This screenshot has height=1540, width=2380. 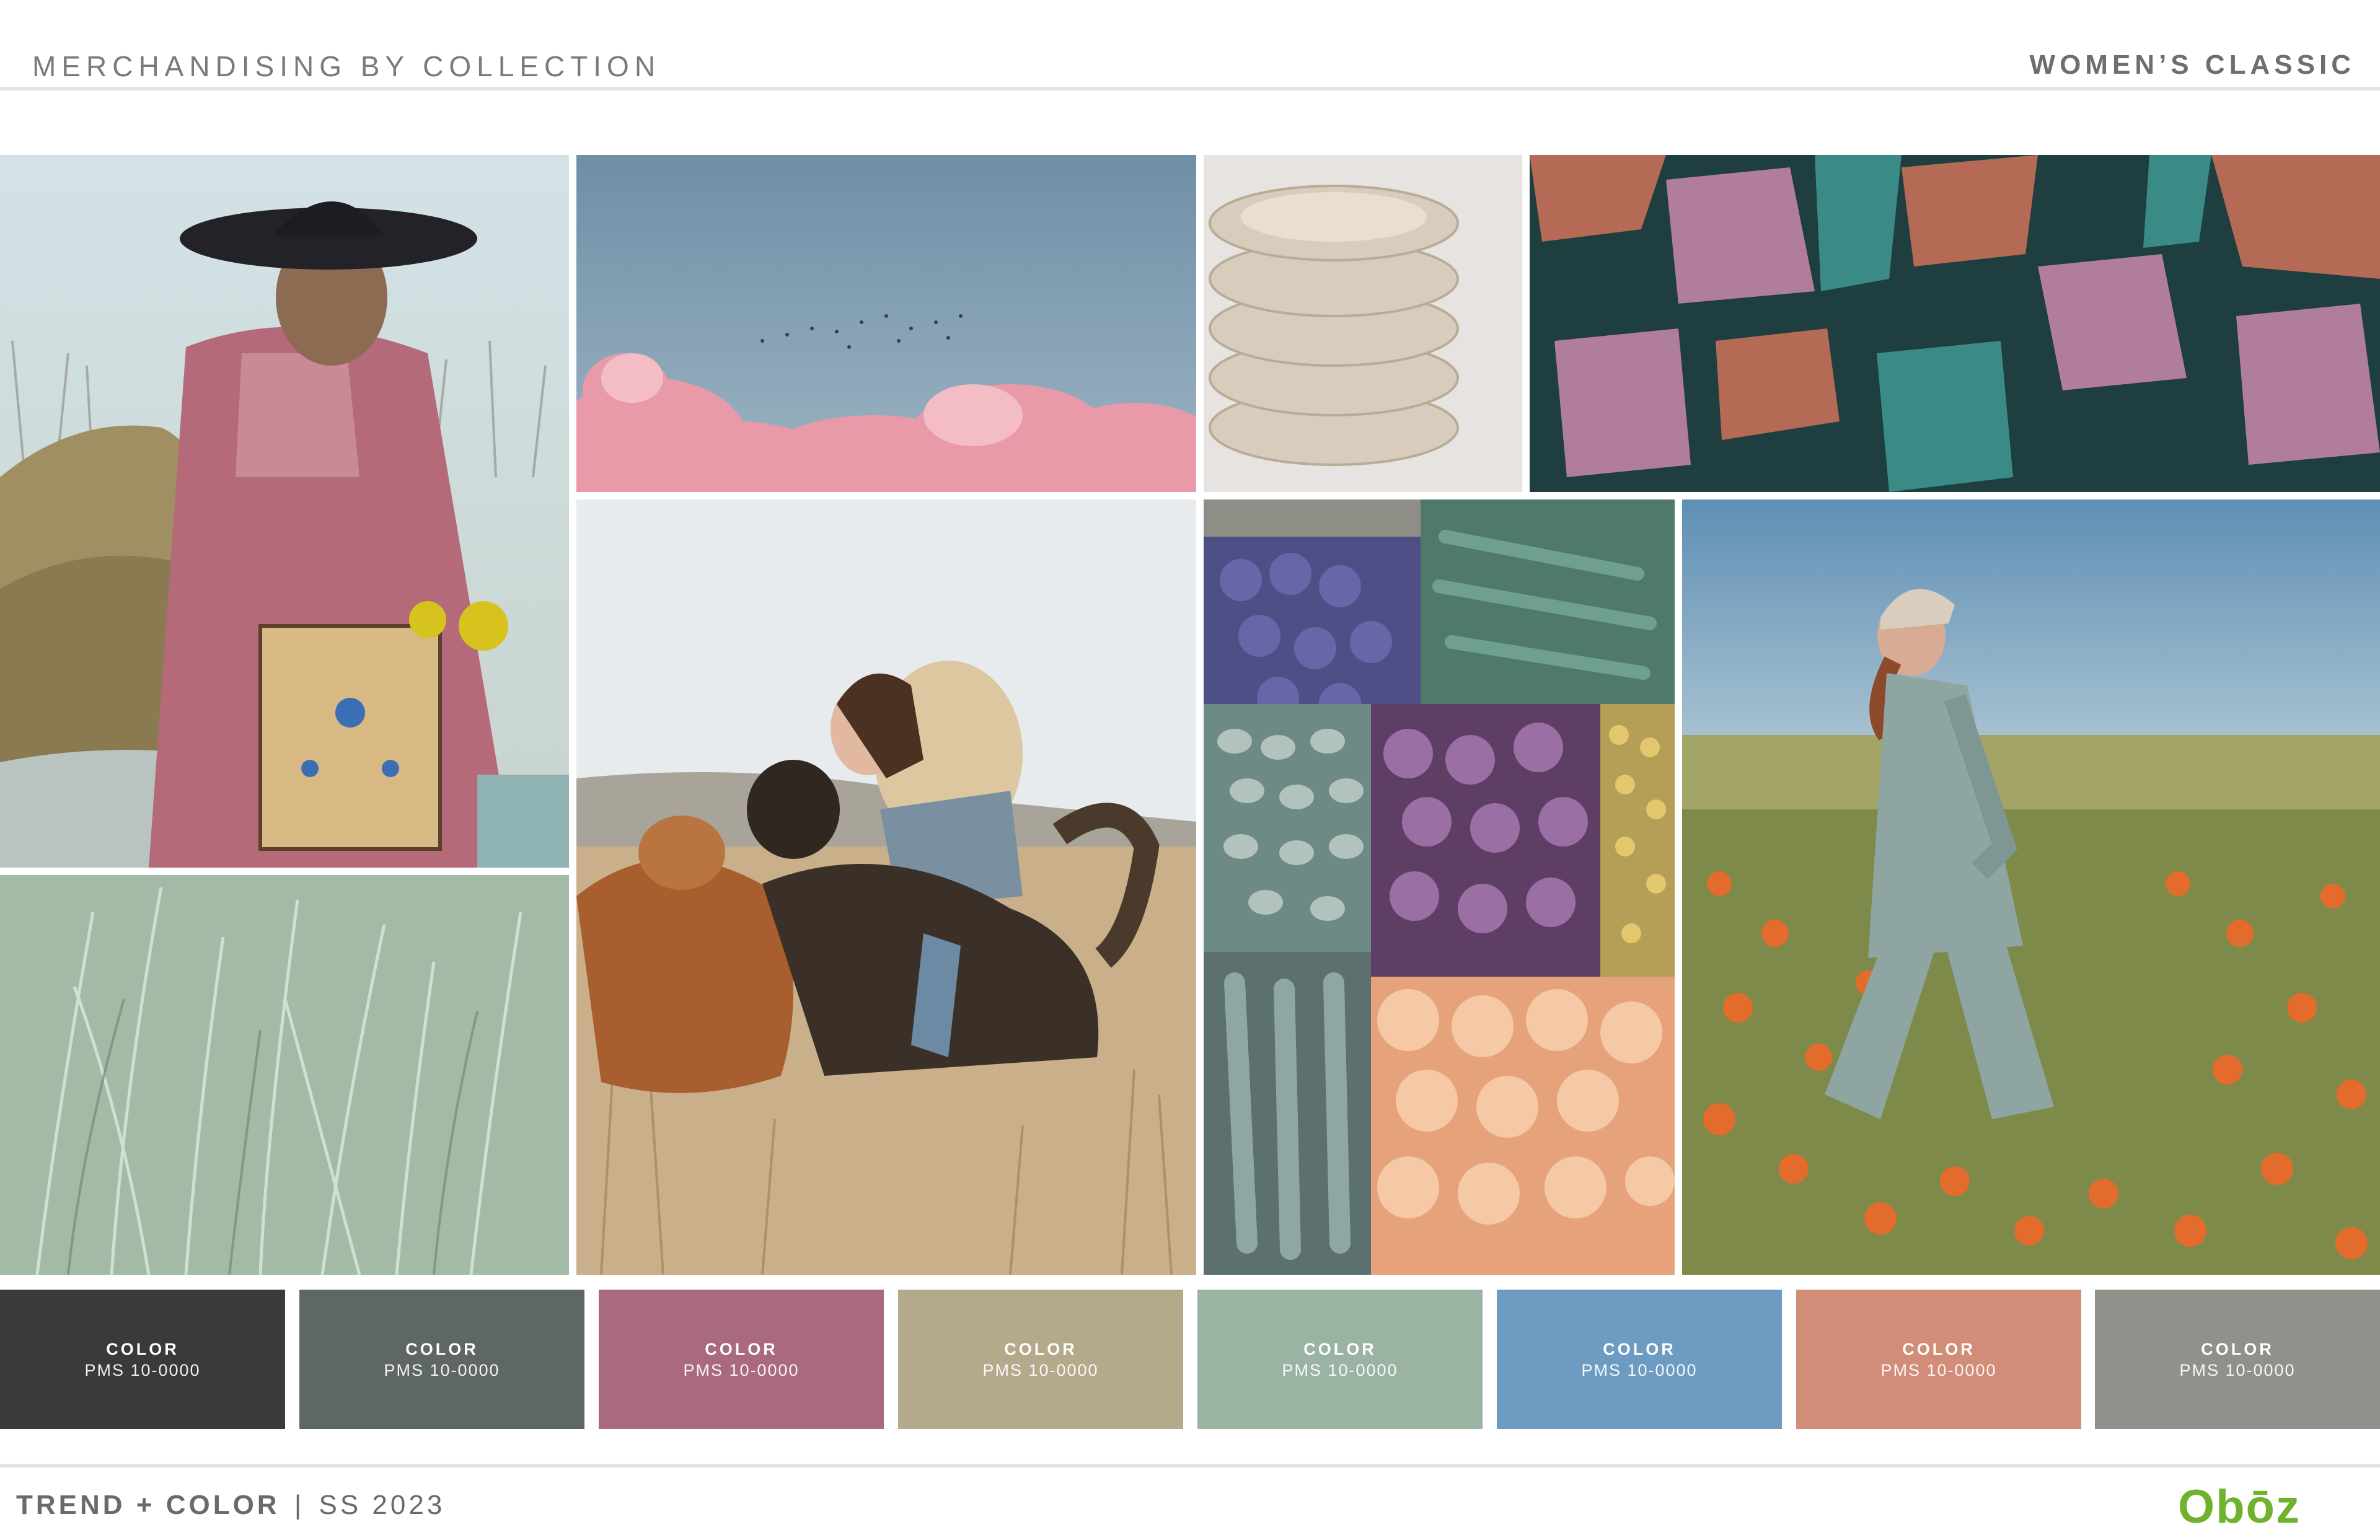 What do you see at coordinates (2192, 65) in the screenshot?
I see `category-title: WOMEN’S CLASSIC` at bounding box center [2192, 65].